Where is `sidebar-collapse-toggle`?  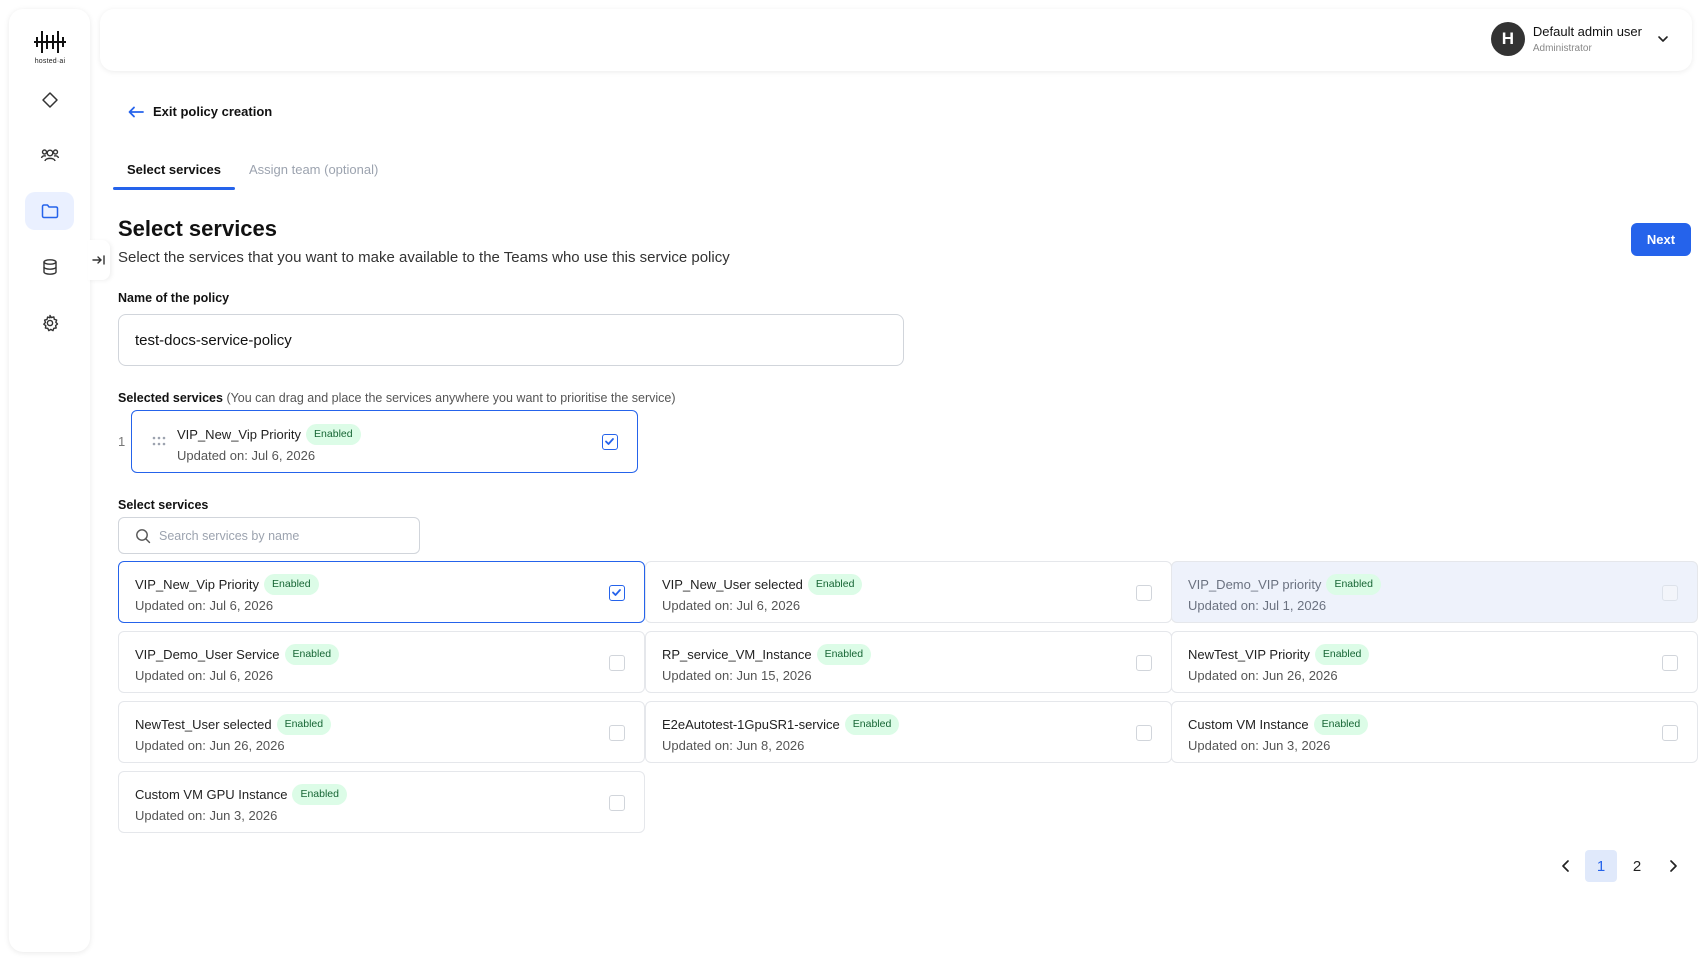 sidebar-collapse-toggle is located at coordinates (99, 260).